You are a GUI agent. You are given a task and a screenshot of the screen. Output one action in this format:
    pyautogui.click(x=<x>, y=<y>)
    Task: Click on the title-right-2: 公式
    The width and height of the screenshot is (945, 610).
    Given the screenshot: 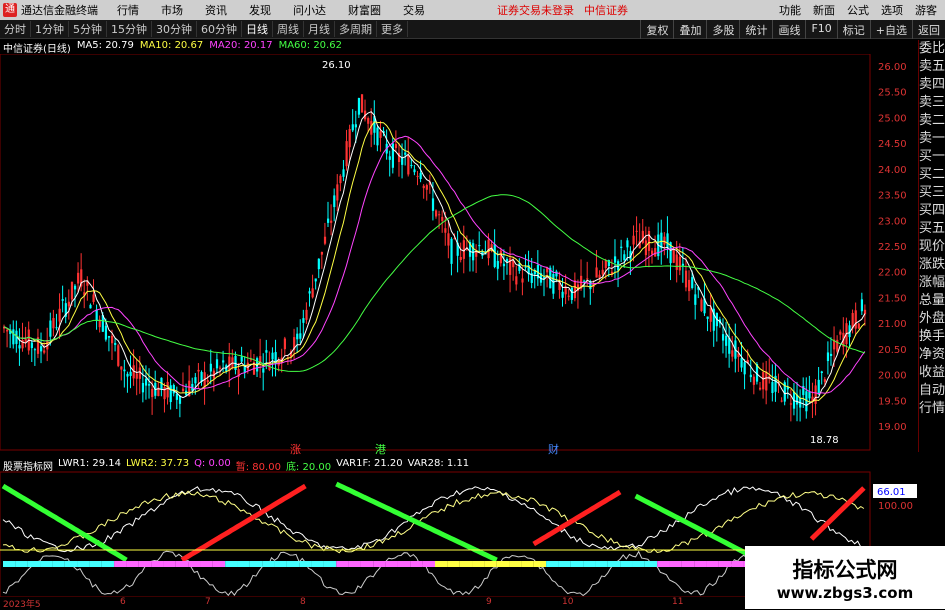 What is the action you would take?
    pyautogui.click(x=858, y=10)
    